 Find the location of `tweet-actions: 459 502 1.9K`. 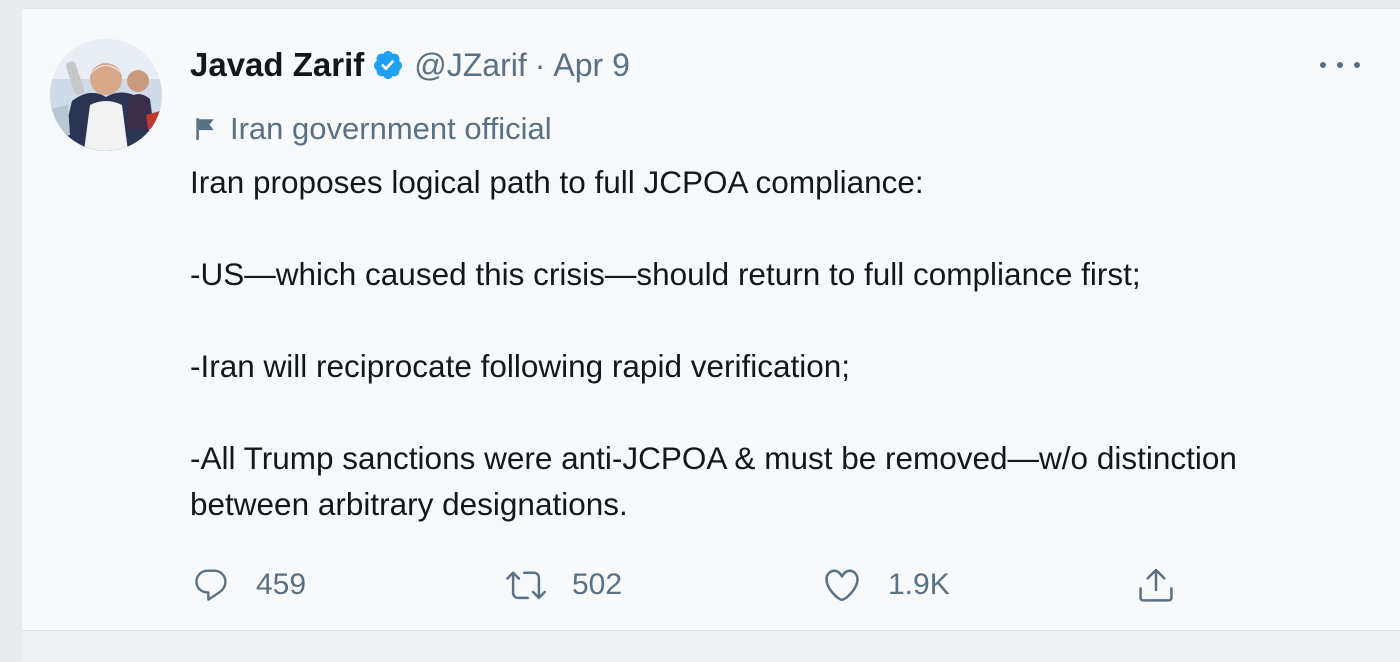

tweet-actions: 459 502 1.9K is located at coordinates (690, 585).